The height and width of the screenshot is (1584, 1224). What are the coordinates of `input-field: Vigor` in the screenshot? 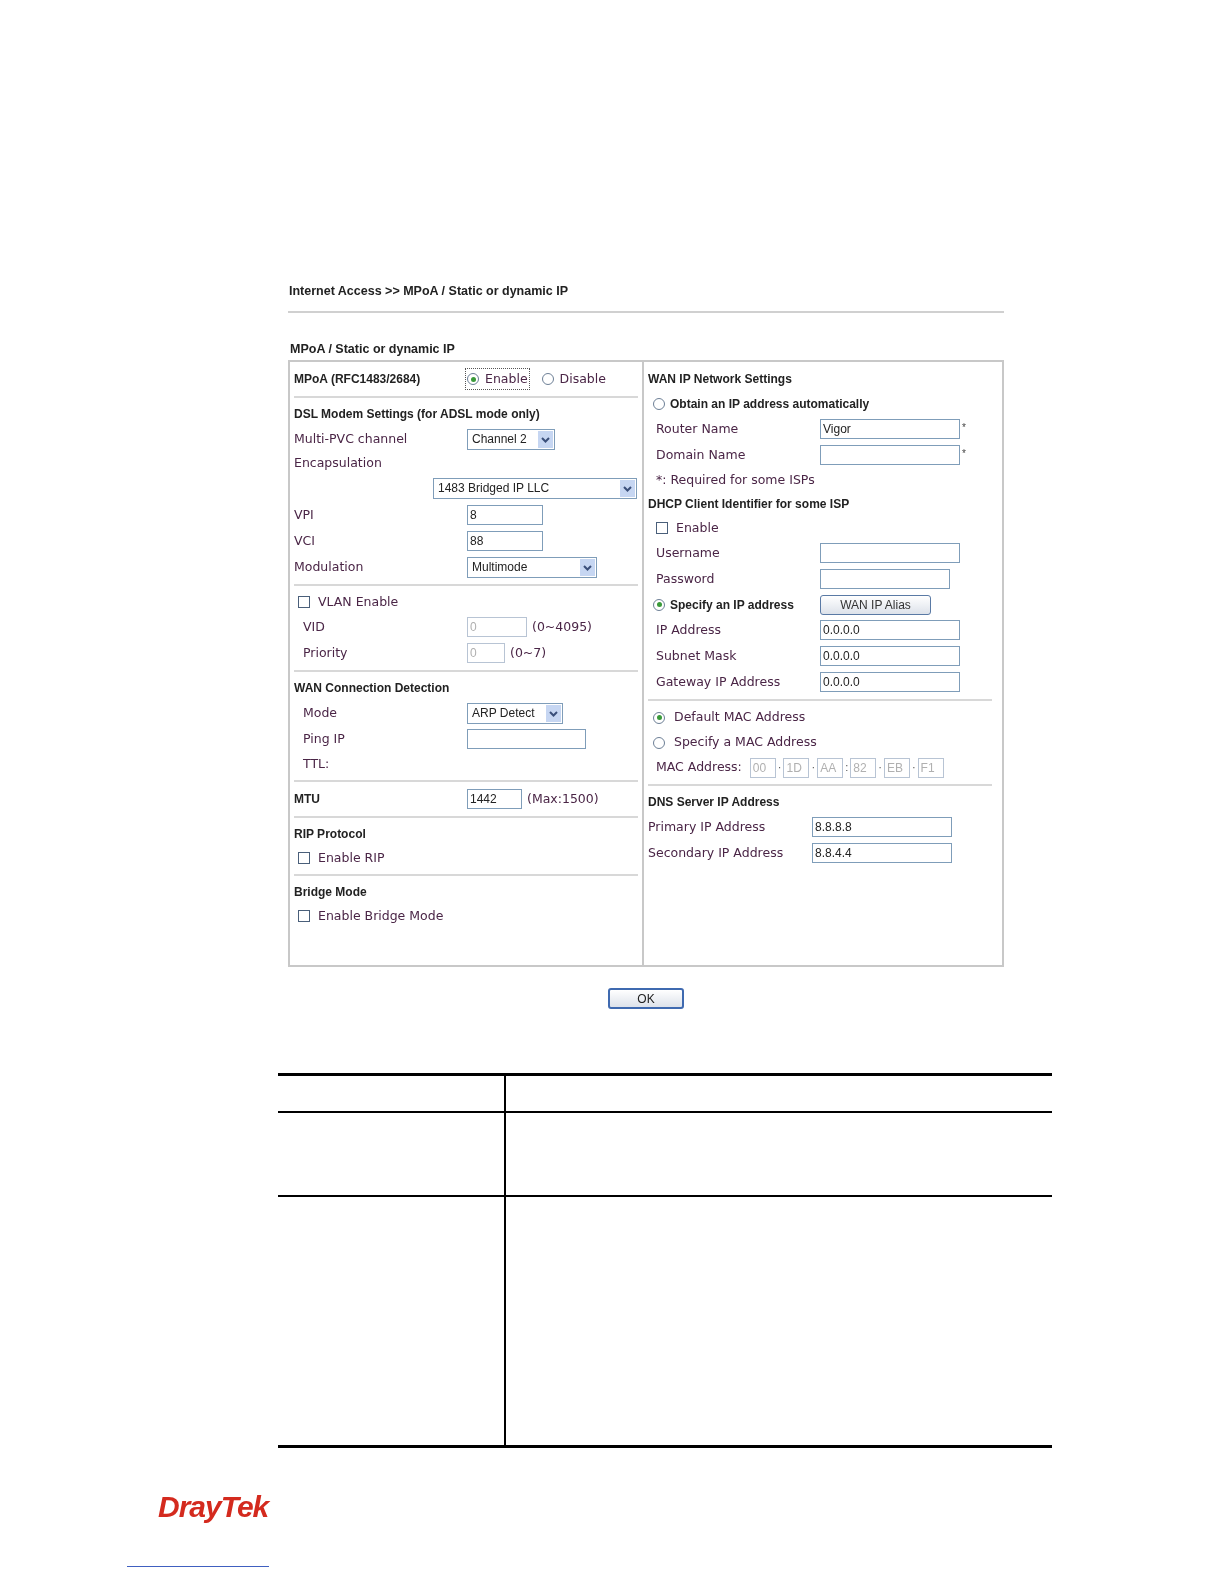 It's located at (890, 429).